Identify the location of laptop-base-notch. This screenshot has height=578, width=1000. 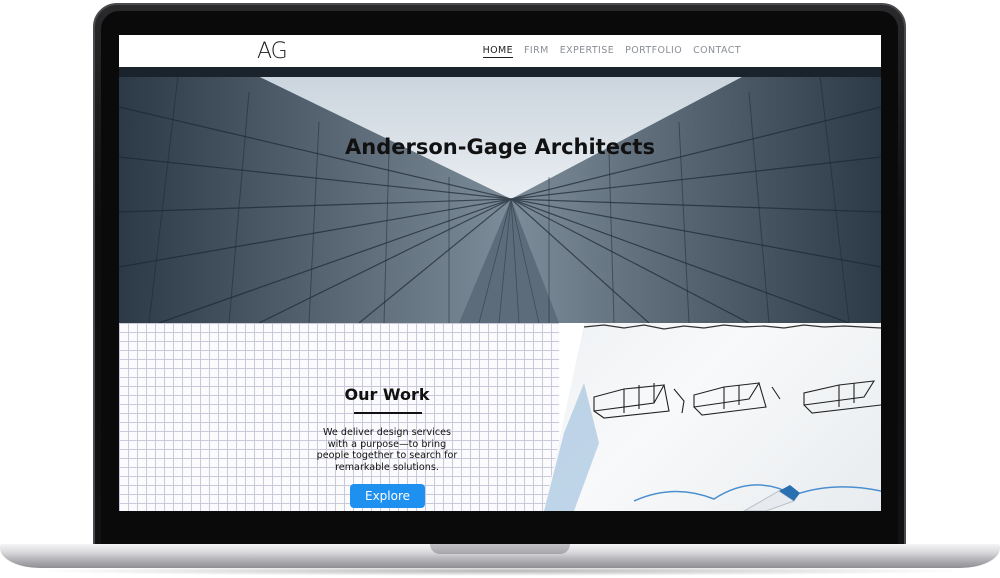
(500, 549).